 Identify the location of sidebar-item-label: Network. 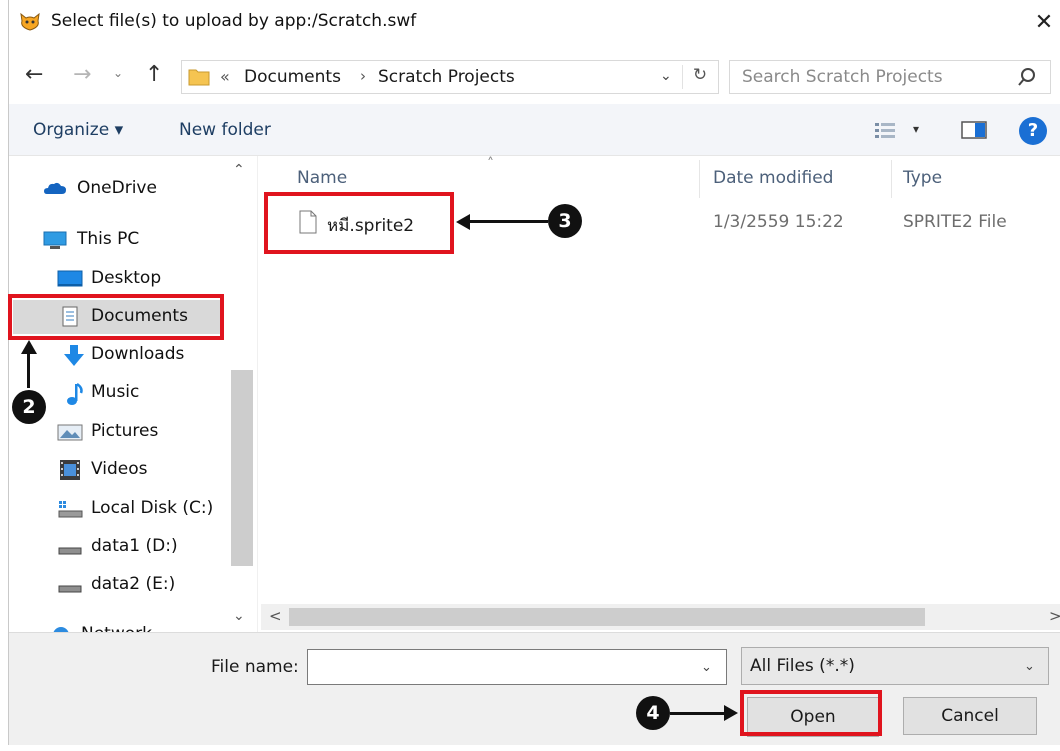
(116, 628).